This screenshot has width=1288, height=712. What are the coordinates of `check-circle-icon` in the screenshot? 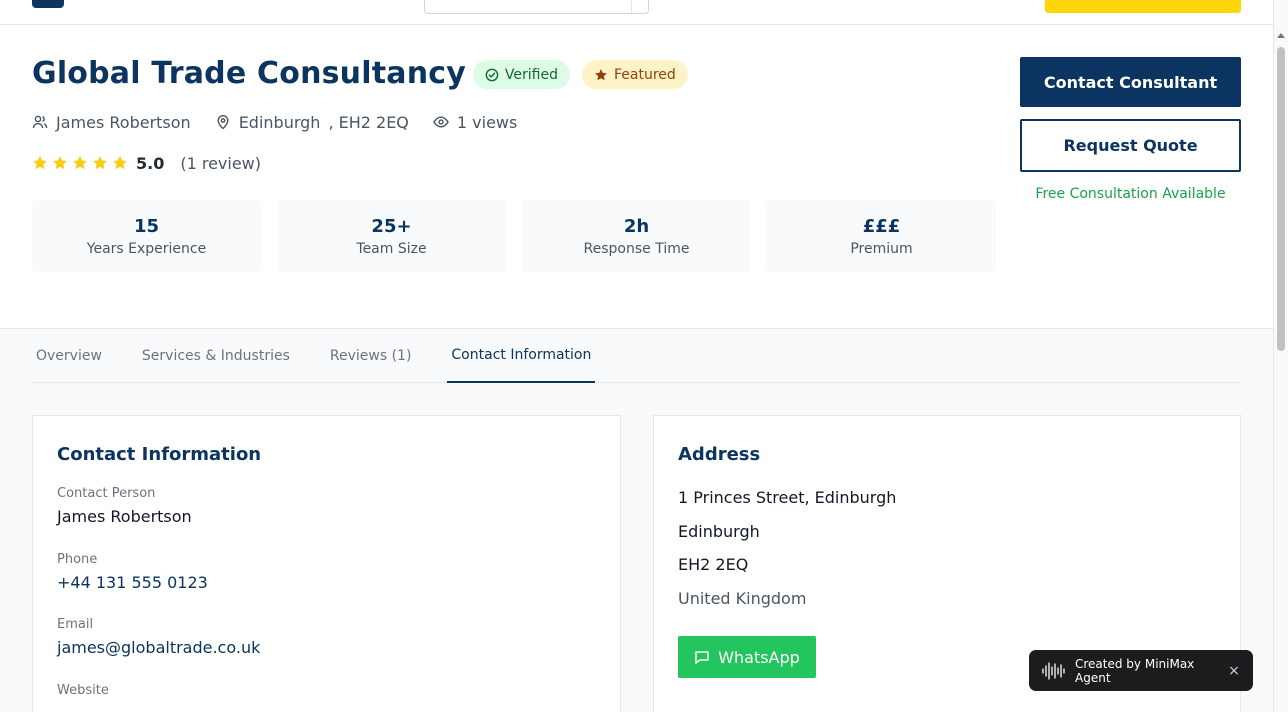 It's located at (492, 74).